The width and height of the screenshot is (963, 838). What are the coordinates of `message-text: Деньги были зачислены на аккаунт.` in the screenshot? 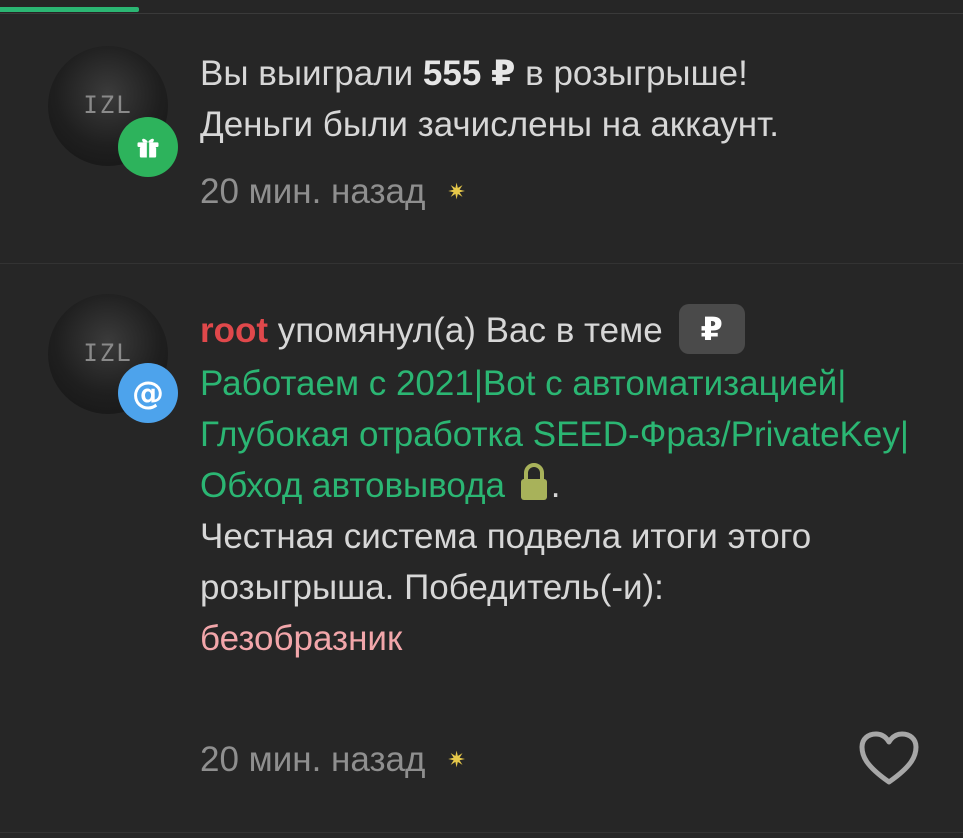 It's located at (489, 124).